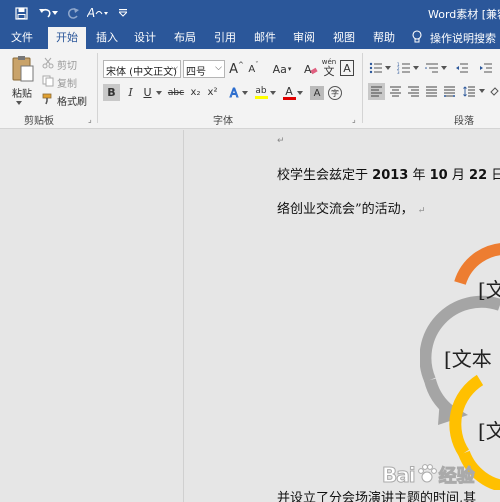 Image resolution: width=500 pixels, height=502 pixels. Describe the element at coordinates (449, 91) in the screenshot. I see `distributed-icon` at that location.